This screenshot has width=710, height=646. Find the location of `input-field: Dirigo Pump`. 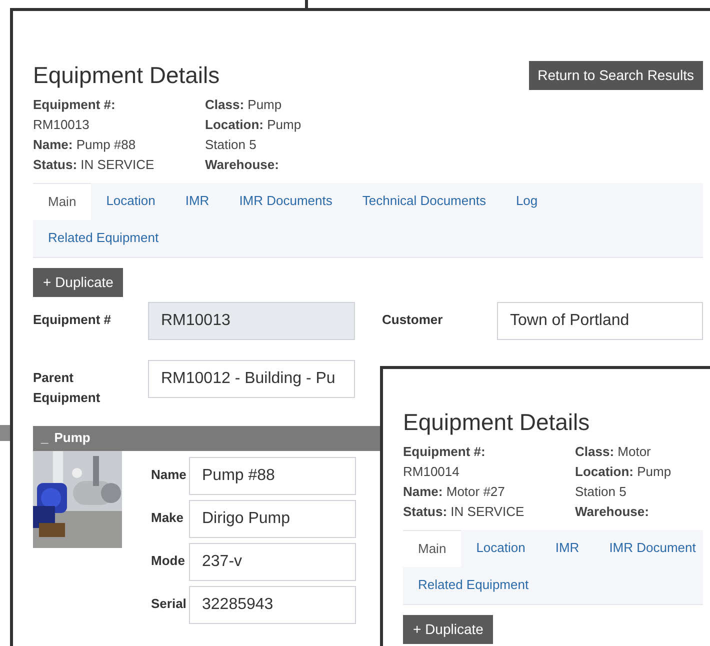

input-field: Dirigo Pump is located at coordinates (272, 519).